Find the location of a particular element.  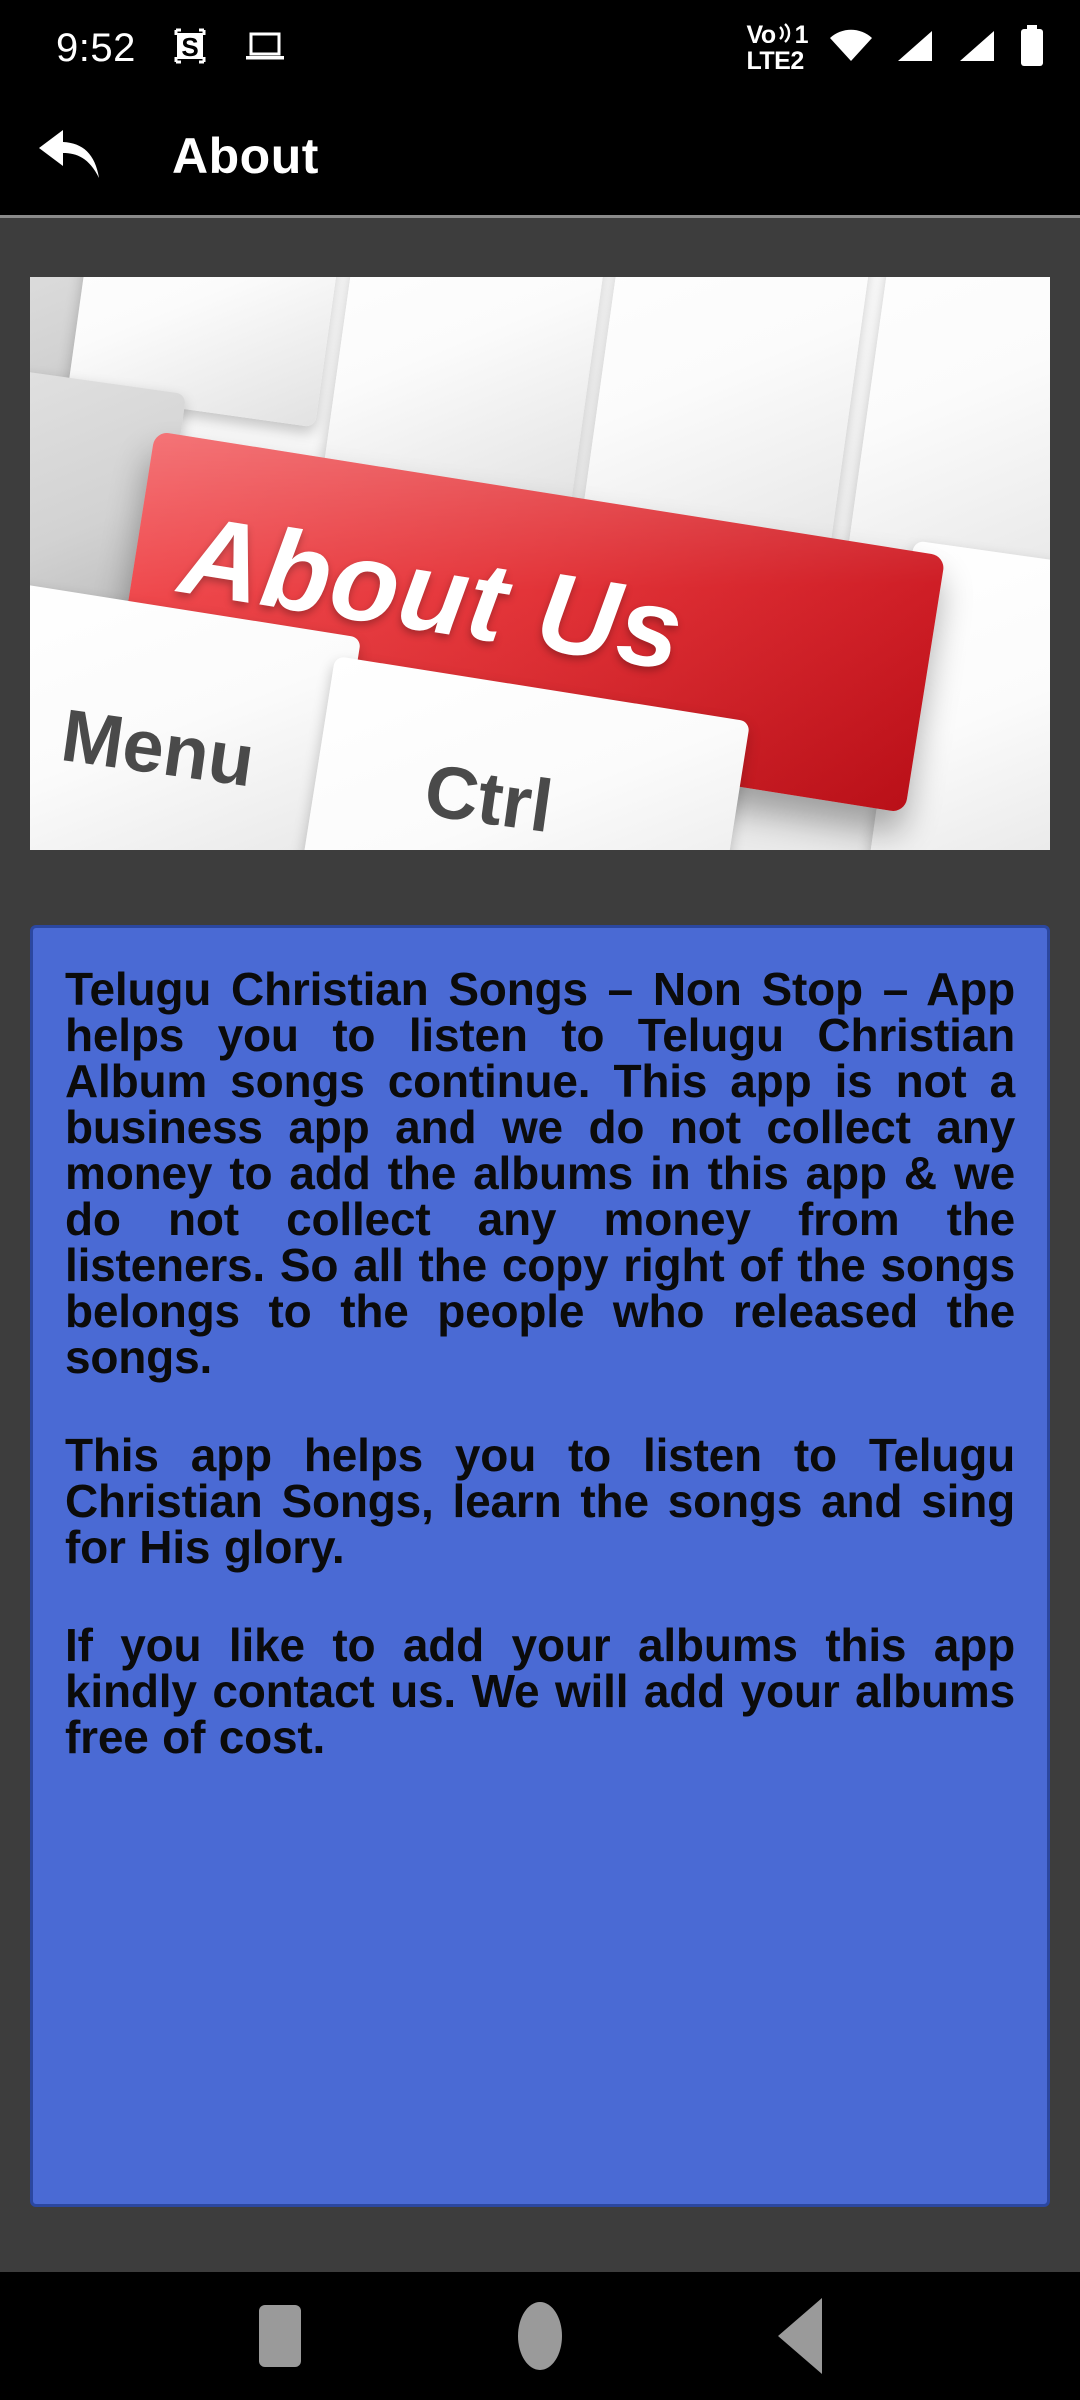

navigation-bar is located at coordinates (540, 2336).